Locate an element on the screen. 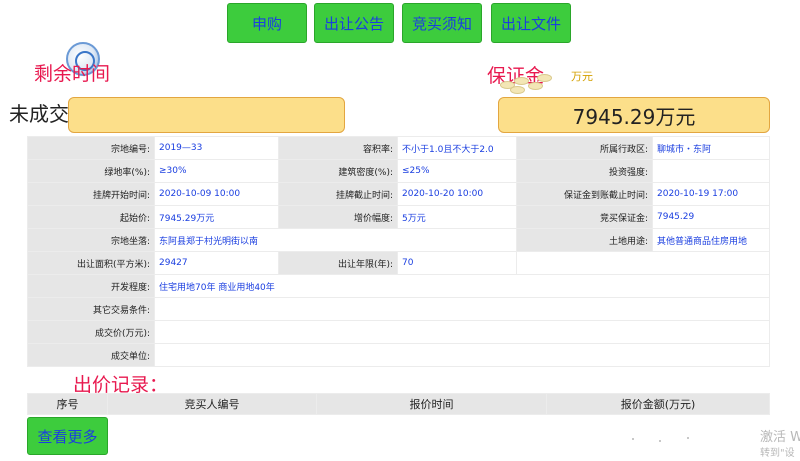 The image size is (800, 461). table-row: 宗地坐落: 东阿县郑于村光明街以南 土地用途: 其他普通商品住房用地 is located at coordinates (398, 240).